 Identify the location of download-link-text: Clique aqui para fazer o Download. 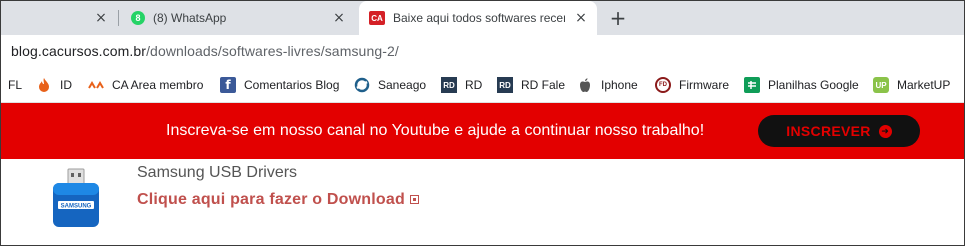
(271, 199).